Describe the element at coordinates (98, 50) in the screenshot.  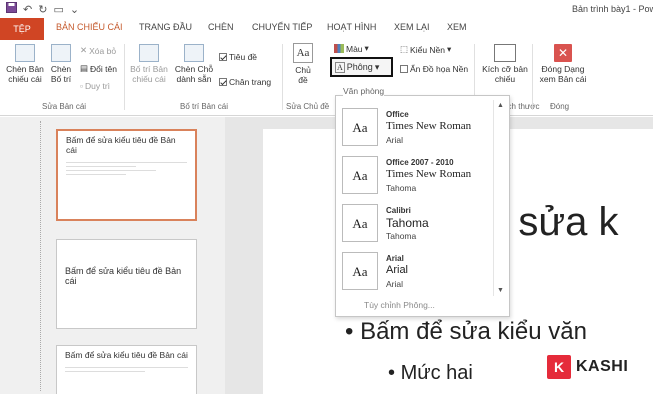
I see `delete-button: ✕ Xóa bỏ` at that location.